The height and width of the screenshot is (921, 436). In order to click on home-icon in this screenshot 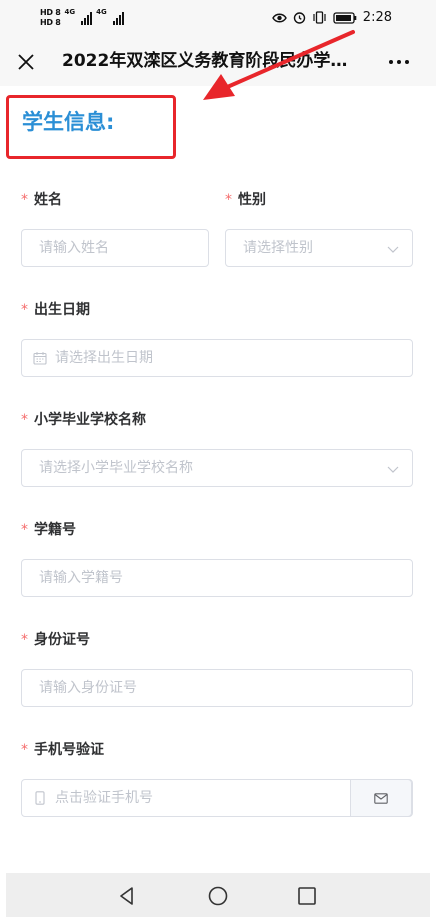, I will do `click(218, 896)`.